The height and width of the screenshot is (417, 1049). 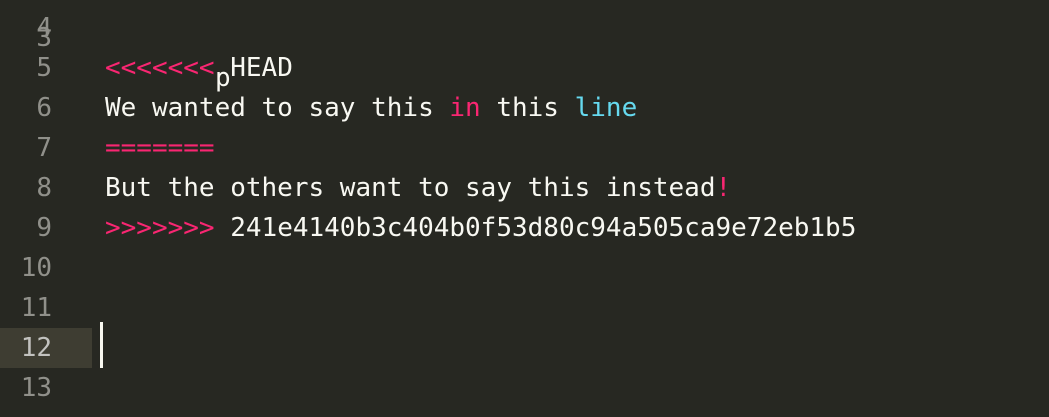 What do you see at coordinates (410, 188) in the screenshot?
I see `code-segment: But the others want to say this instead` at bounding box center [410, 188].